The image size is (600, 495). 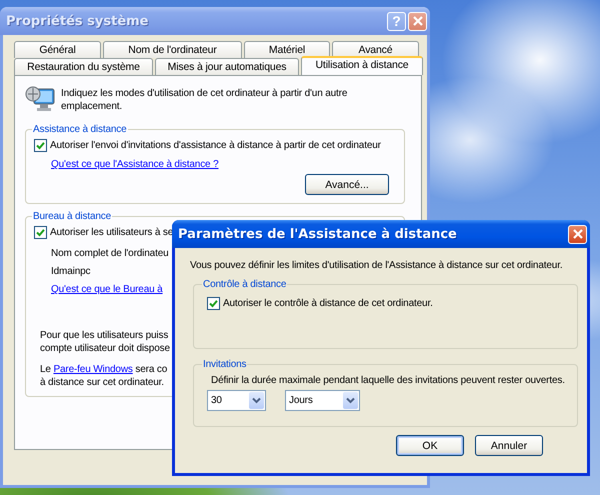 What do you see at coordinates (215, 145) in the screenshot?
I see `checkbox-label: Autoriser l'envoi d'invitations d'assistance à distance à partir de cet ordinateur` at bounding box center [215, 145].